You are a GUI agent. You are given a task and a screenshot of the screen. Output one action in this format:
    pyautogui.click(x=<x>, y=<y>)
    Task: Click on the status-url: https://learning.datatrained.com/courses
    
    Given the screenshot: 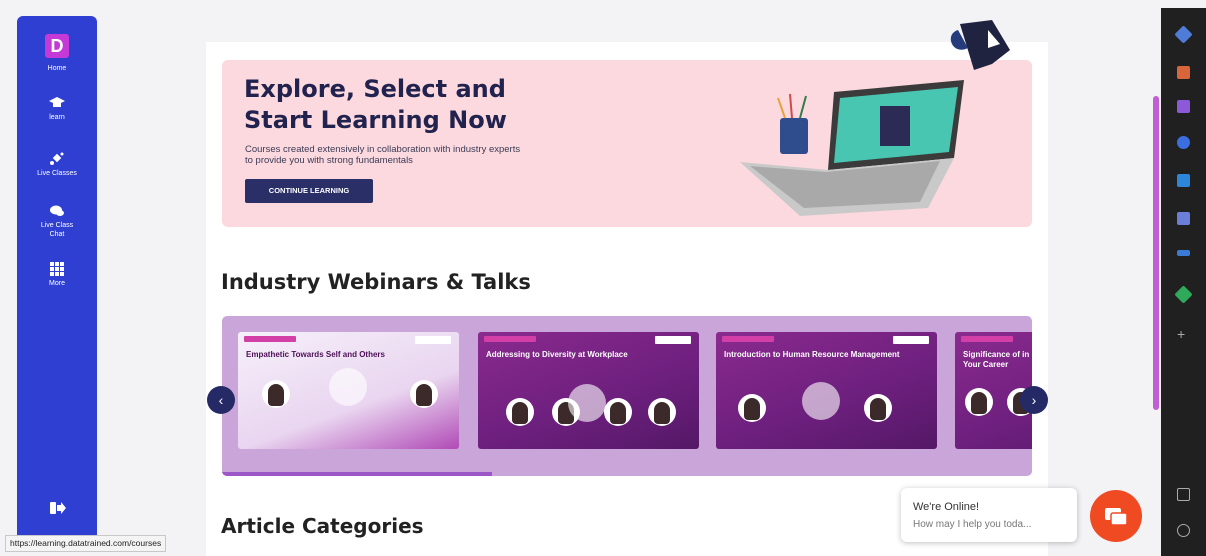 What is the action you would take?
    pyautogui.click(x=86, y=543)
    